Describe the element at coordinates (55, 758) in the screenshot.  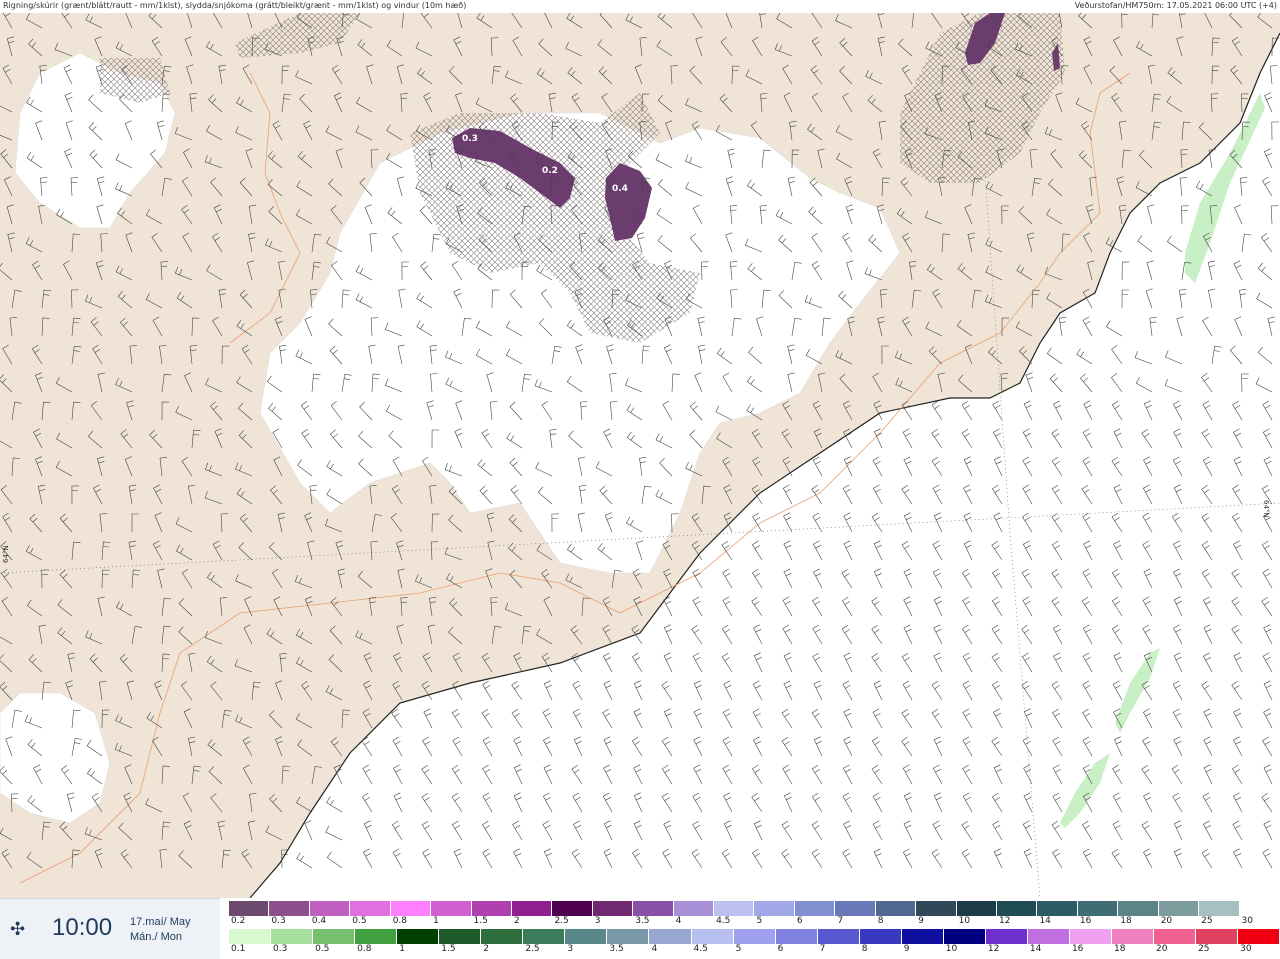
I see `glacier-southwest` at that location.